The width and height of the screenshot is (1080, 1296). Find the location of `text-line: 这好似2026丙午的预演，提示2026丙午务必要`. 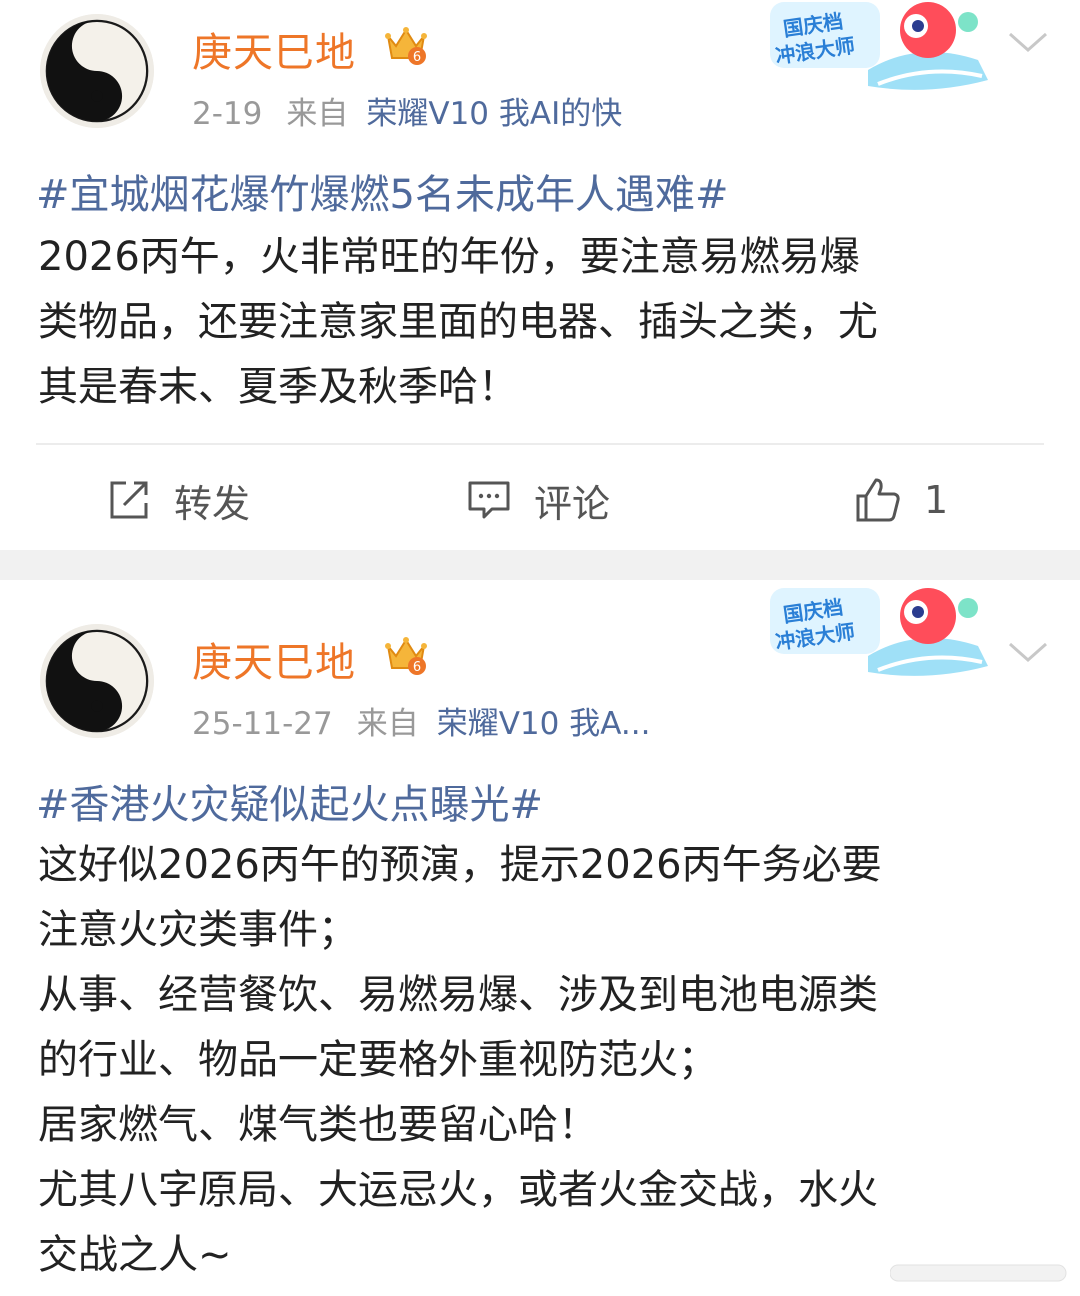

text-line: 这好似2026丙午的预演，提示2026丙午务必要 is located at coordinates (460, 865).